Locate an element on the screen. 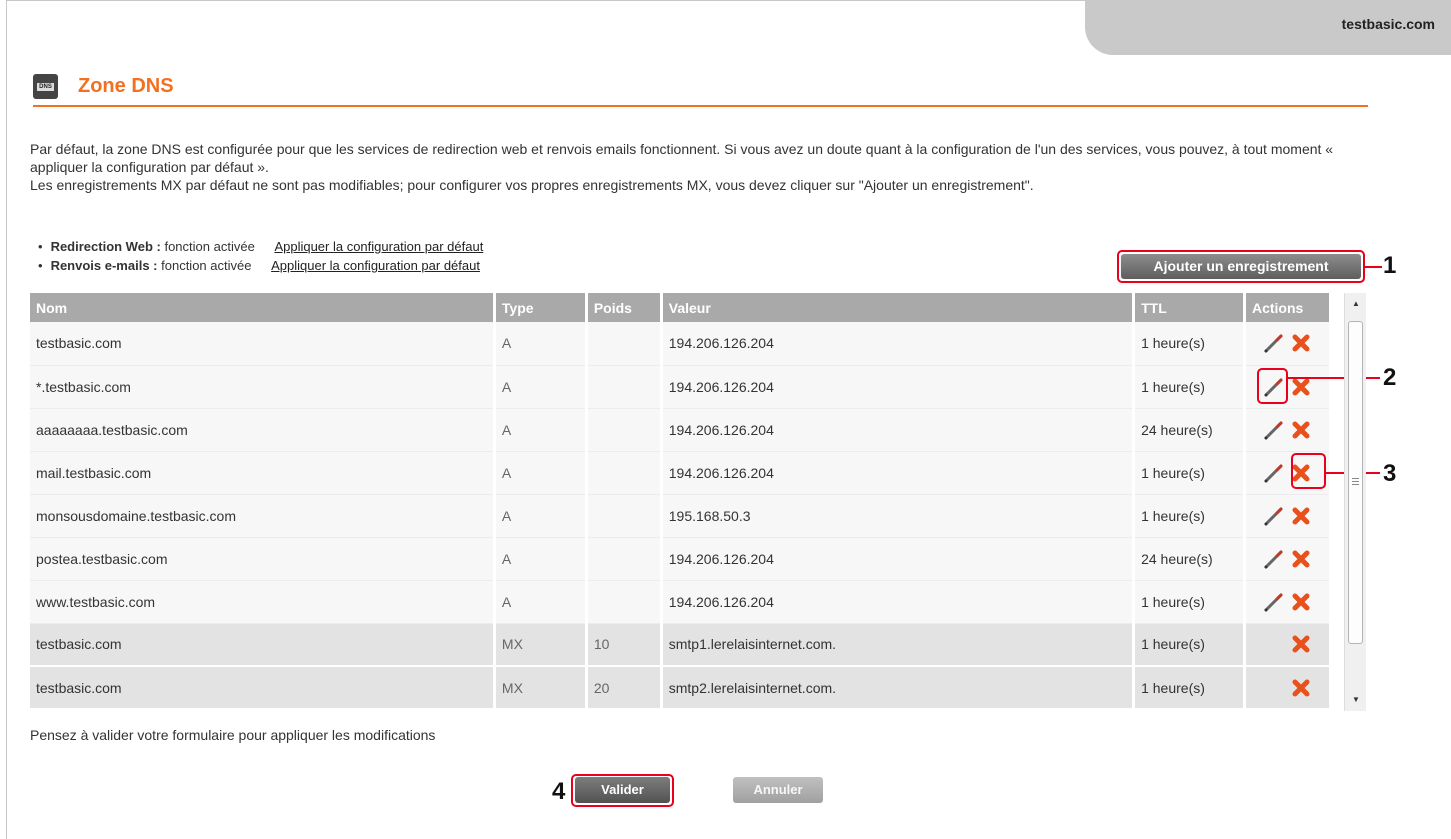 The image size is (1451, 839). service-name: Renvois e-mails : is located at coordinates (104, 265).